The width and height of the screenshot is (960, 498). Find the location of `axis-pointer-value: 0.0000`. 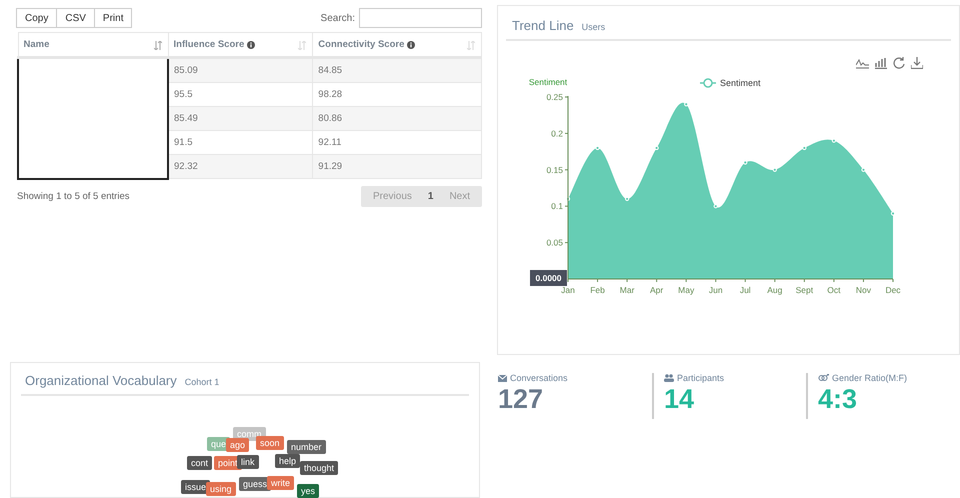

axis-pointer-value: 0.0000 is located at coordinates (549, 278).